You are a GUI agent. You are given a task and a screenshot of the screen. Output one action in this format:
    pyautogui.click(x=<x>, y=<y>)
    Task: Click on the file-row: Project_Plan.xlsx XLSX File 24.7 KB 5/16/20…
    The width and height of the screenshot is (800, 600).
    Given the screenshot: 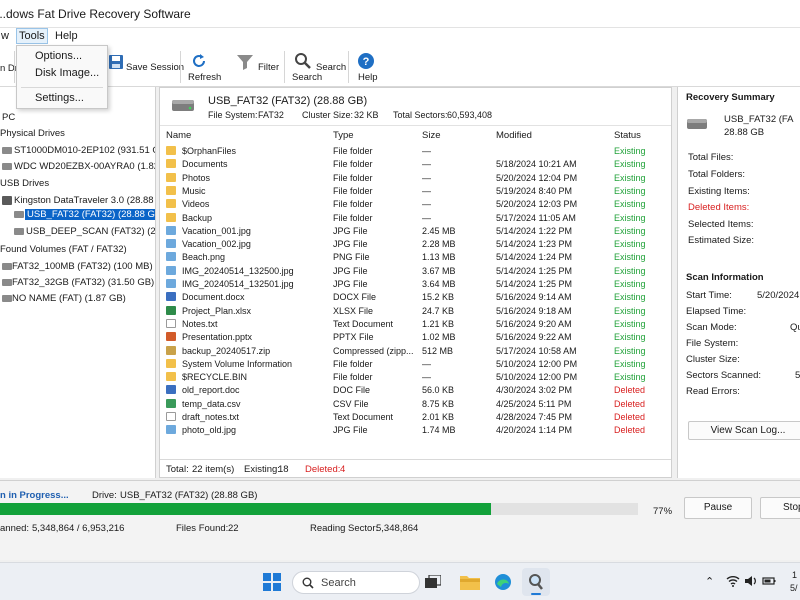 What is the action you would take?
    pyautogui.click(x=416, y=311)
    